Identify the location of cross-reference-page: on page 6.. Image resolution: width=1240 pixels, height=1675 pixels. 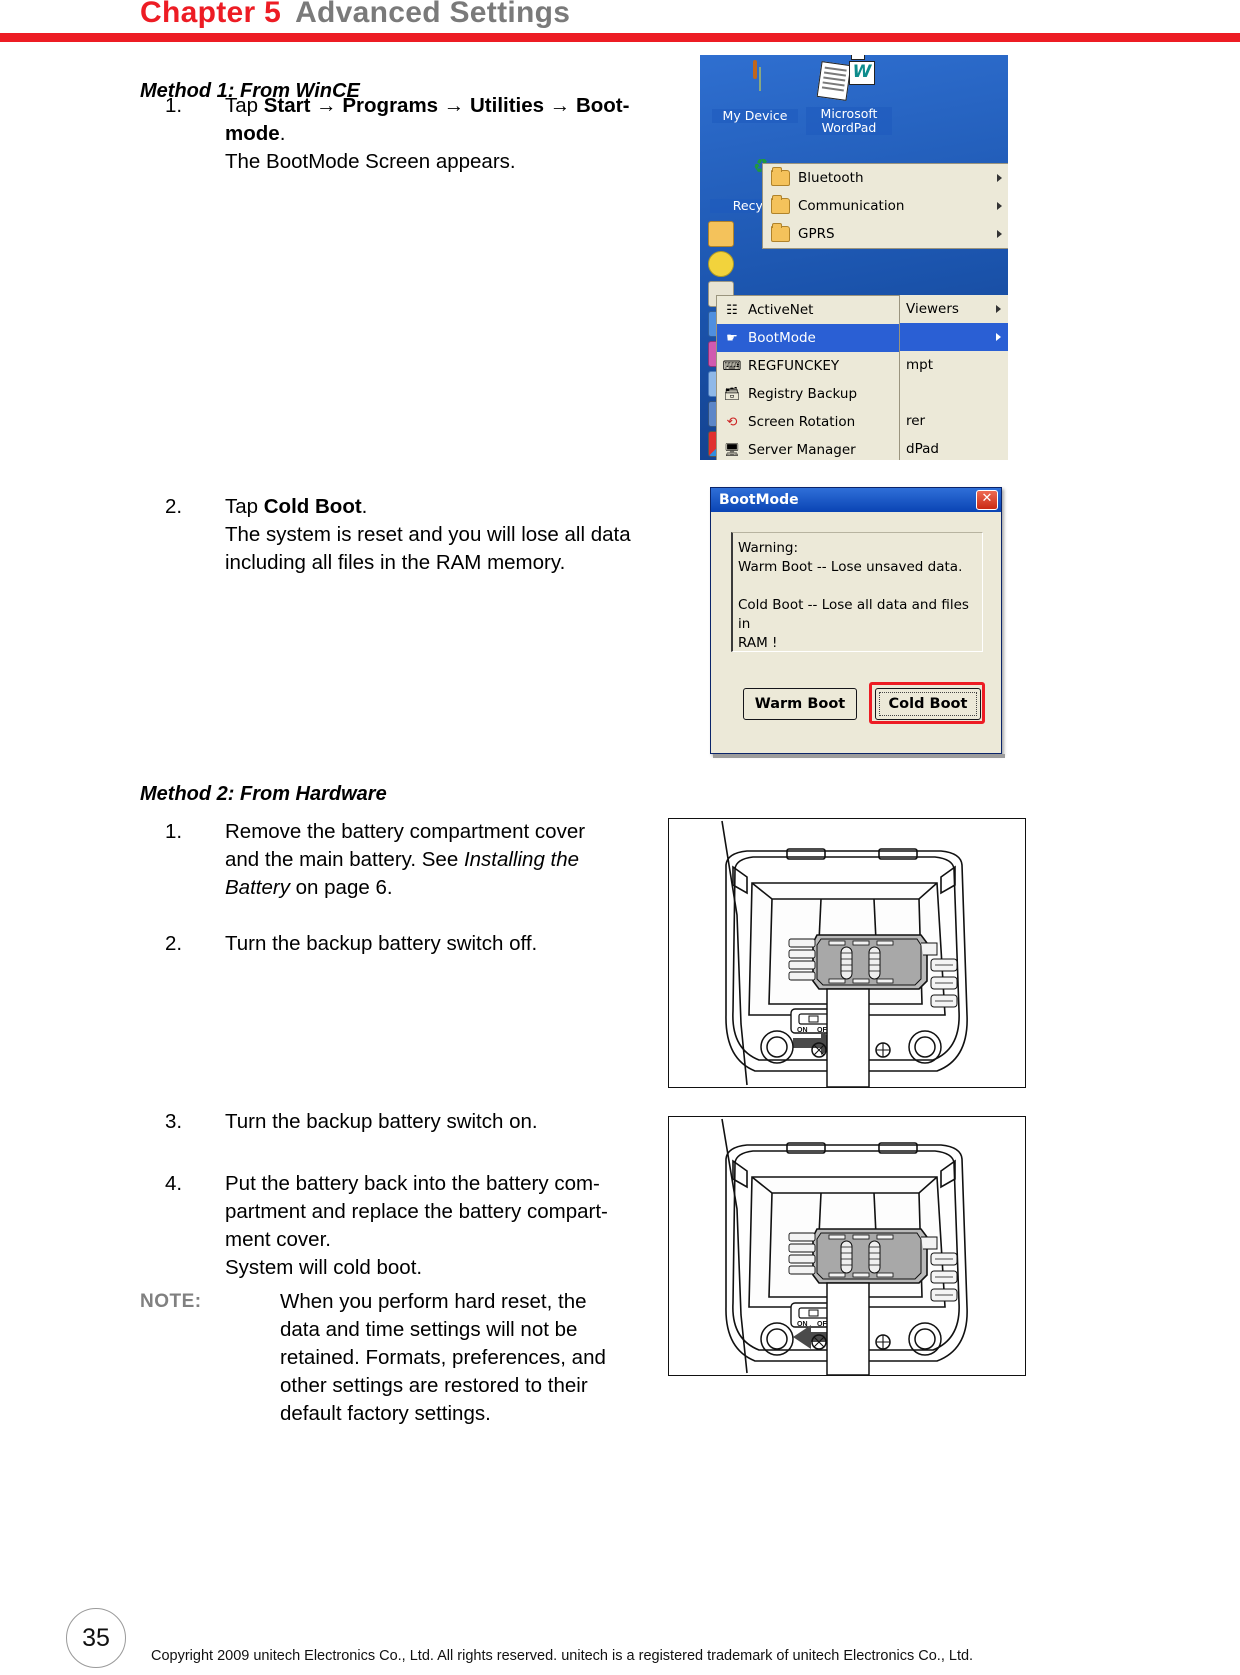
(341, 887).